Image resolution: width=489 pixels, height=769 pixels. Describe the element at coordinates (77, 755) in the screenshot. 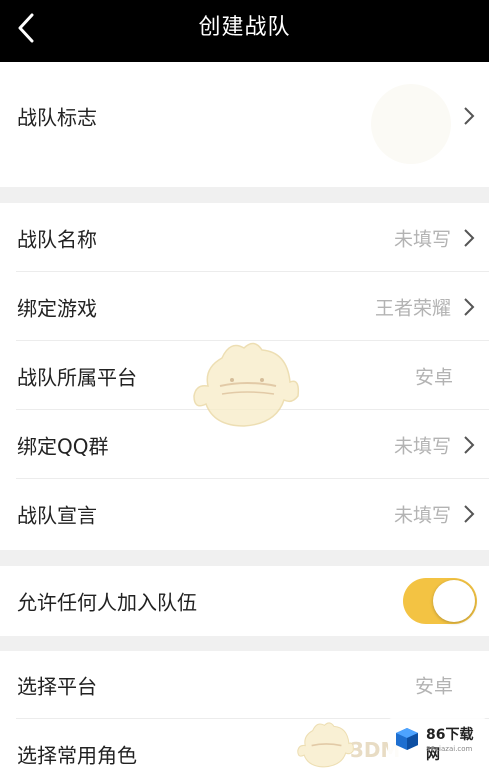

I see `select-common-role-label: 选择常用角色` at that location.